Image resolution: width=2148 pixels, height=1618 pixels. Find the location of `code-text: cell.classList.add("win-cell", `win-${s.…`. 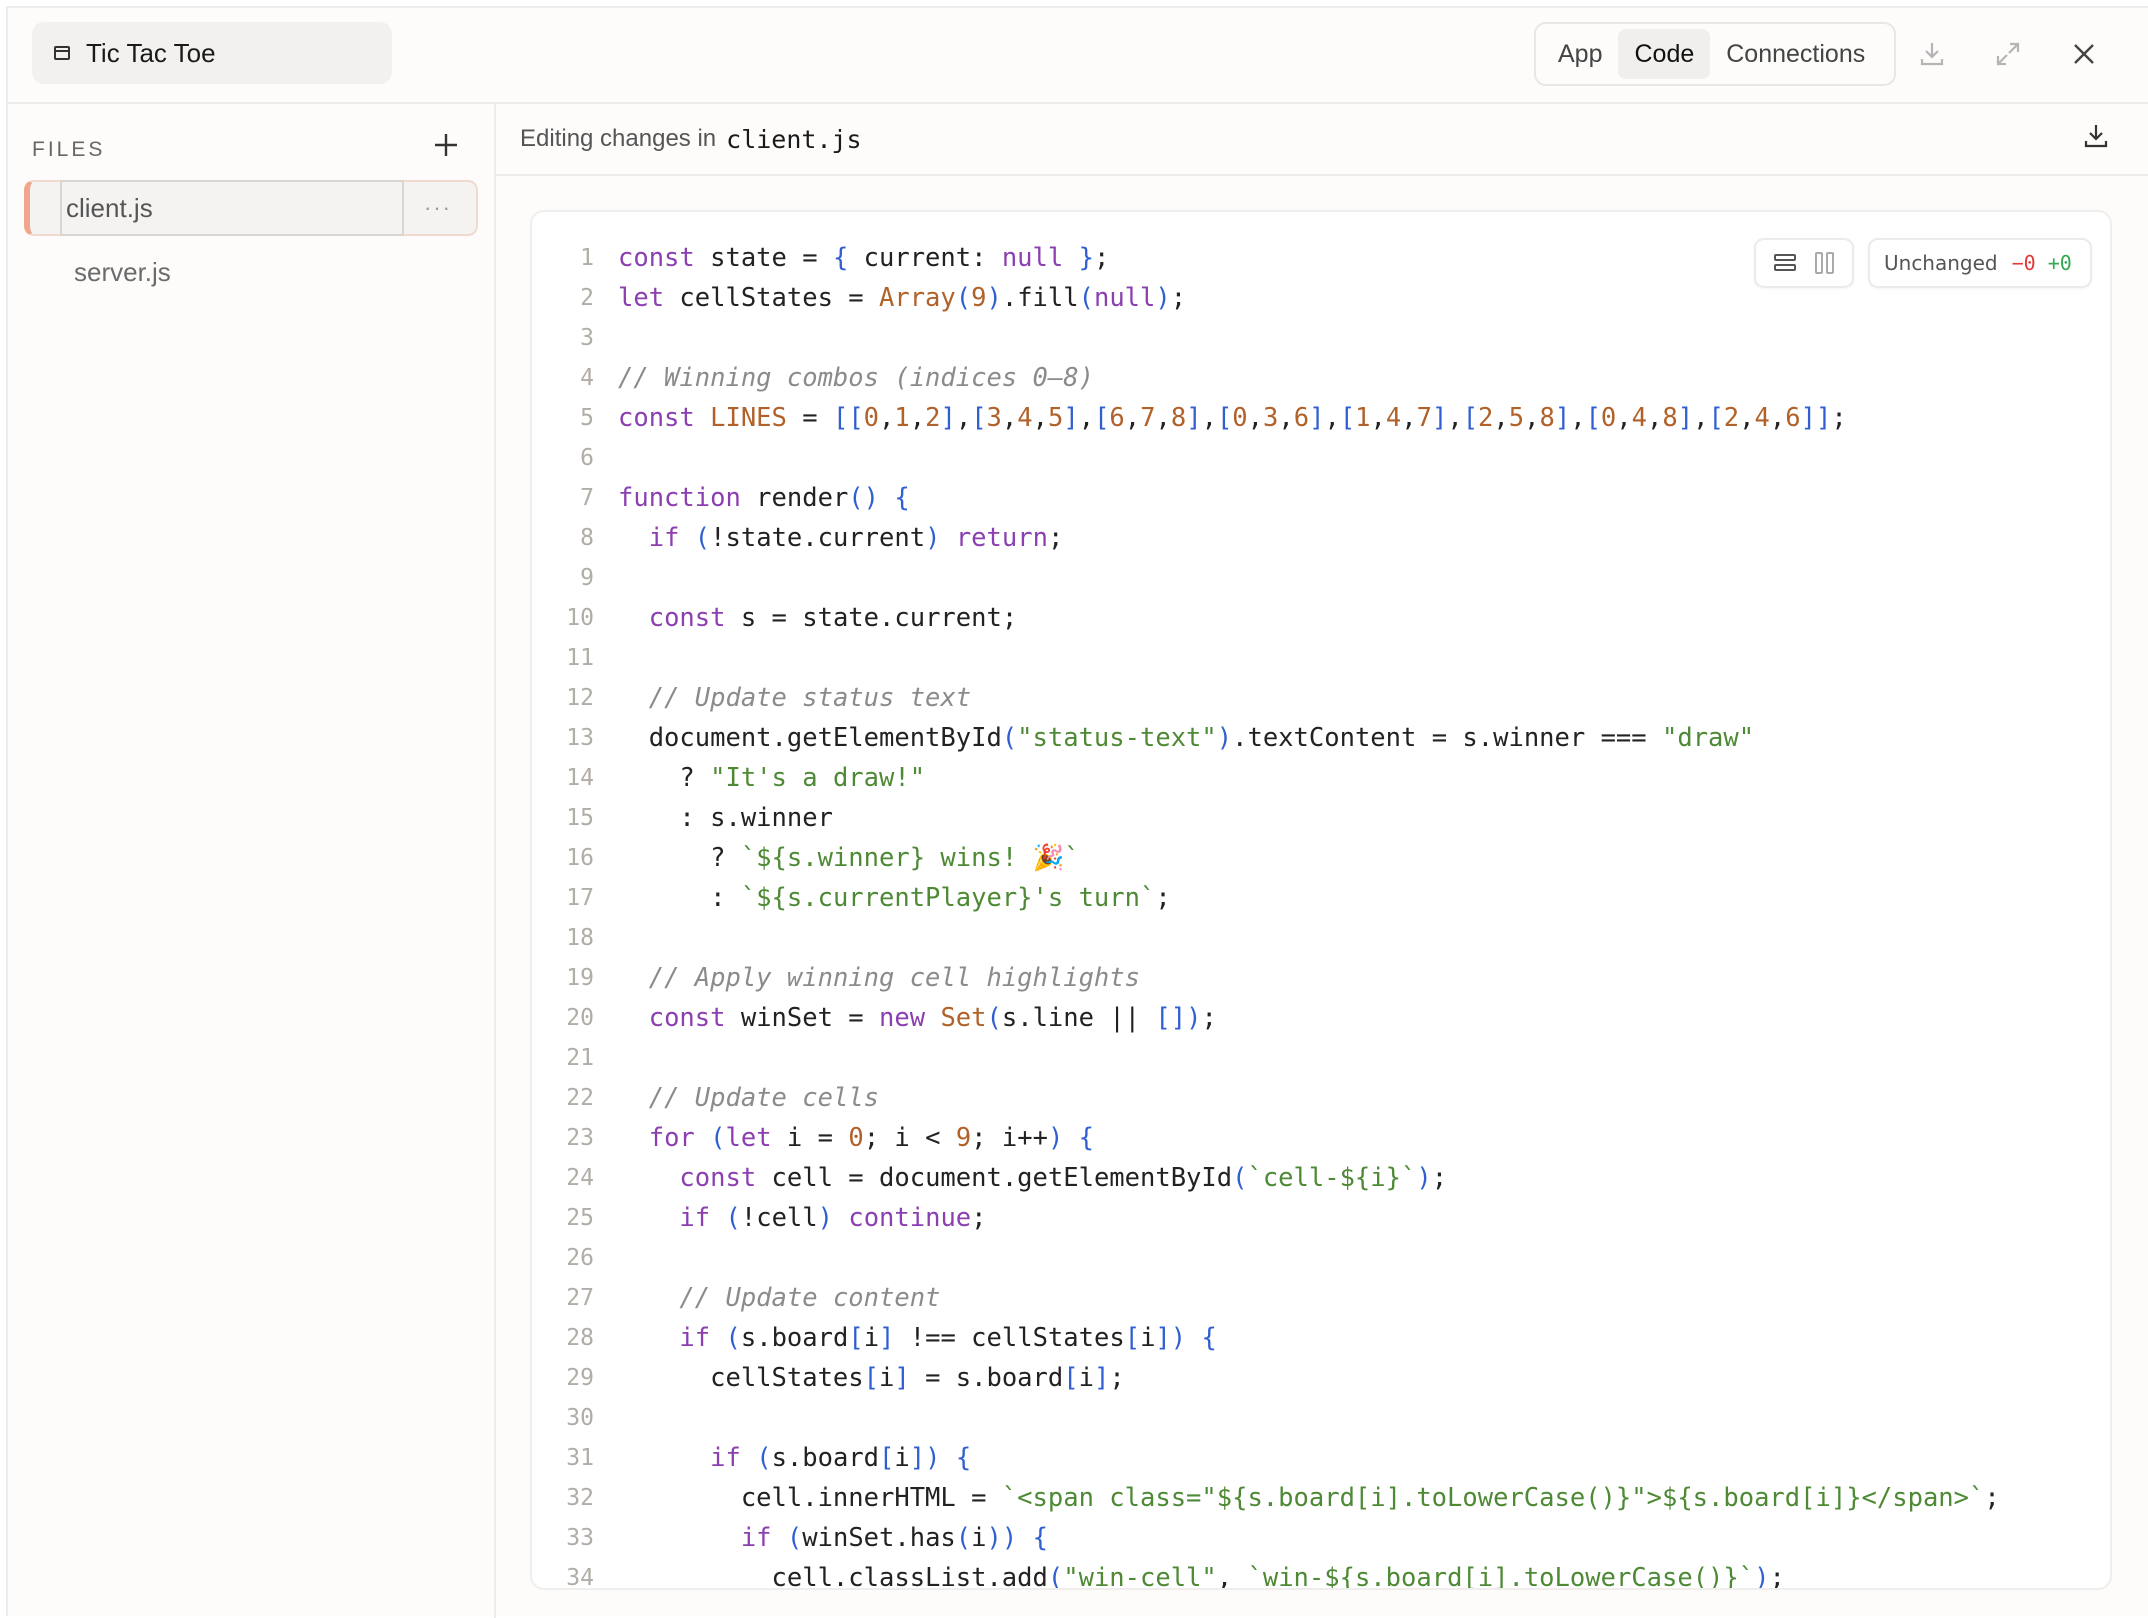

code-text: cell.classList.add("win-cell", `win-${s.… is located at coordinates (1201, 1573).